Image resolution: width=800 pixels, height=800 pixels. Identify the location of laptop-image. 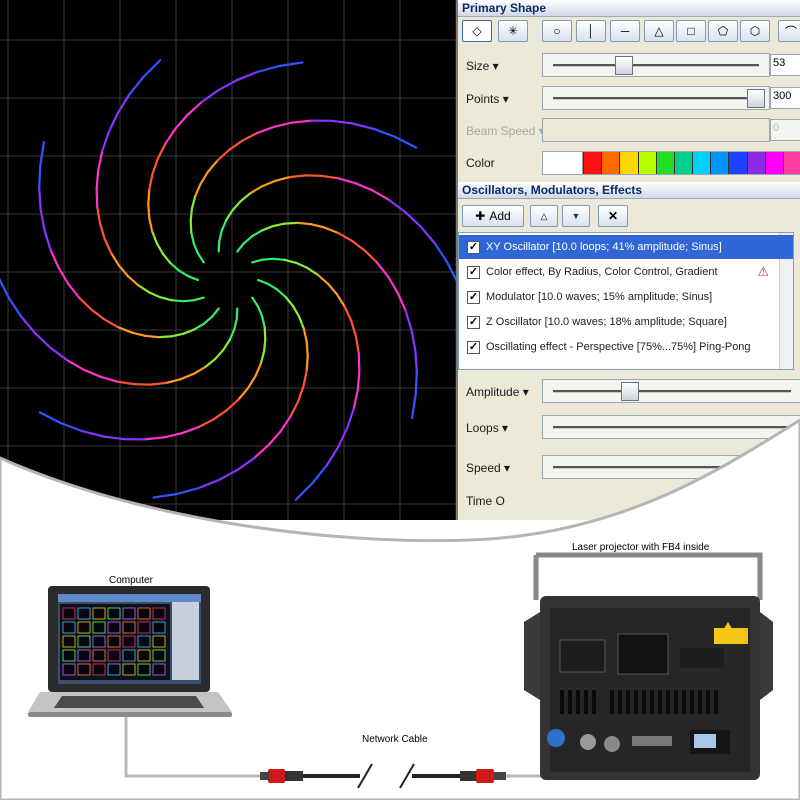
(130, 651).